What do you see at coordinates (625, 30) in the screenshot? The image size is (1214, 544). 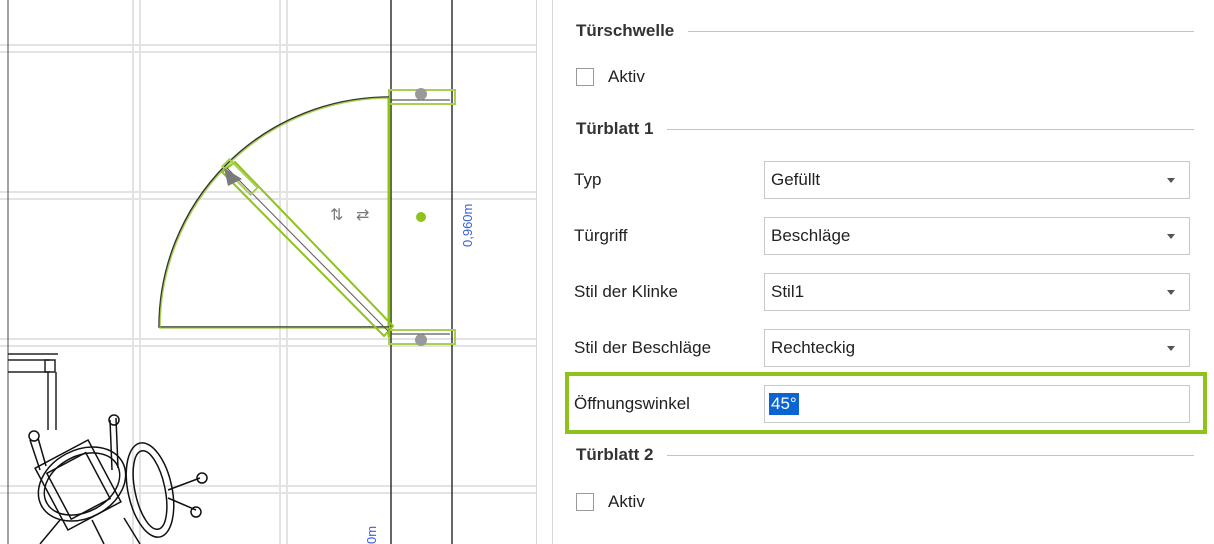 I see `section-title-threshold: Türschwelle` at bounding box center [625, 30].